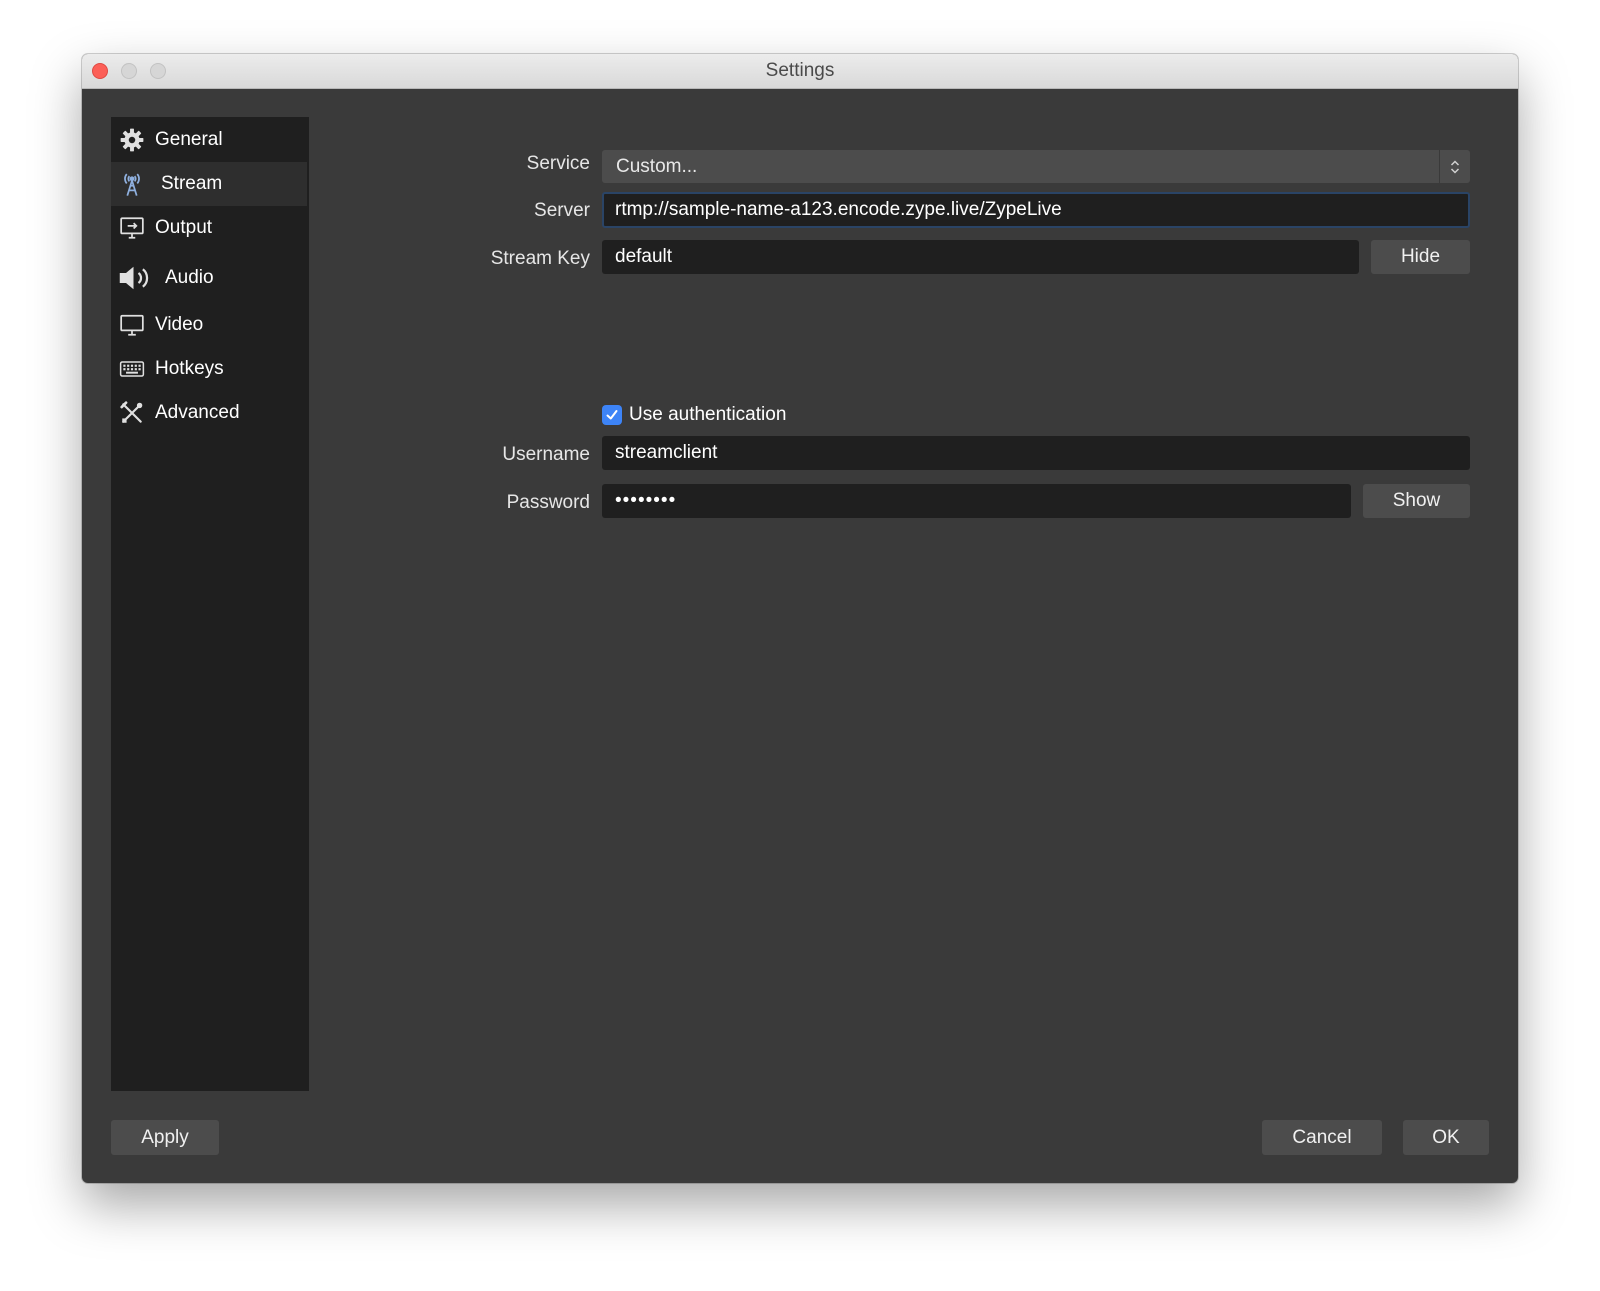 The image size is (1600, 1291). I want to click on sidebar-item-label: General, so click(189, 139).